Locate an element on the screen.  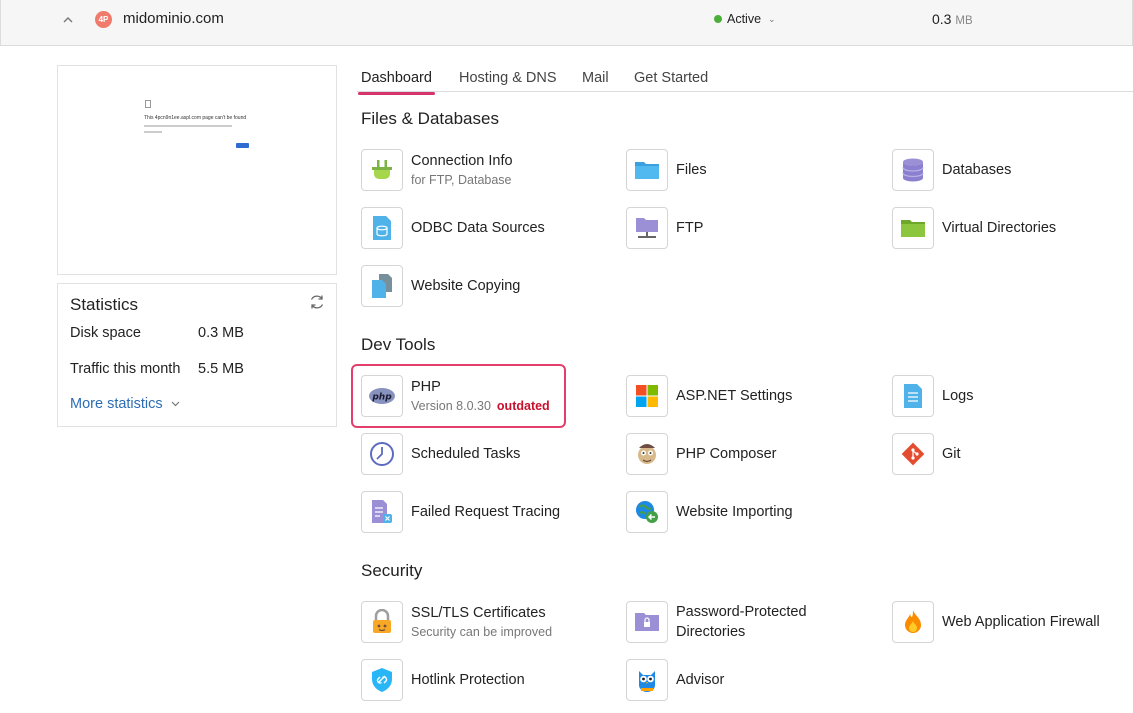
page-icon is located at coordinates (148, 104).